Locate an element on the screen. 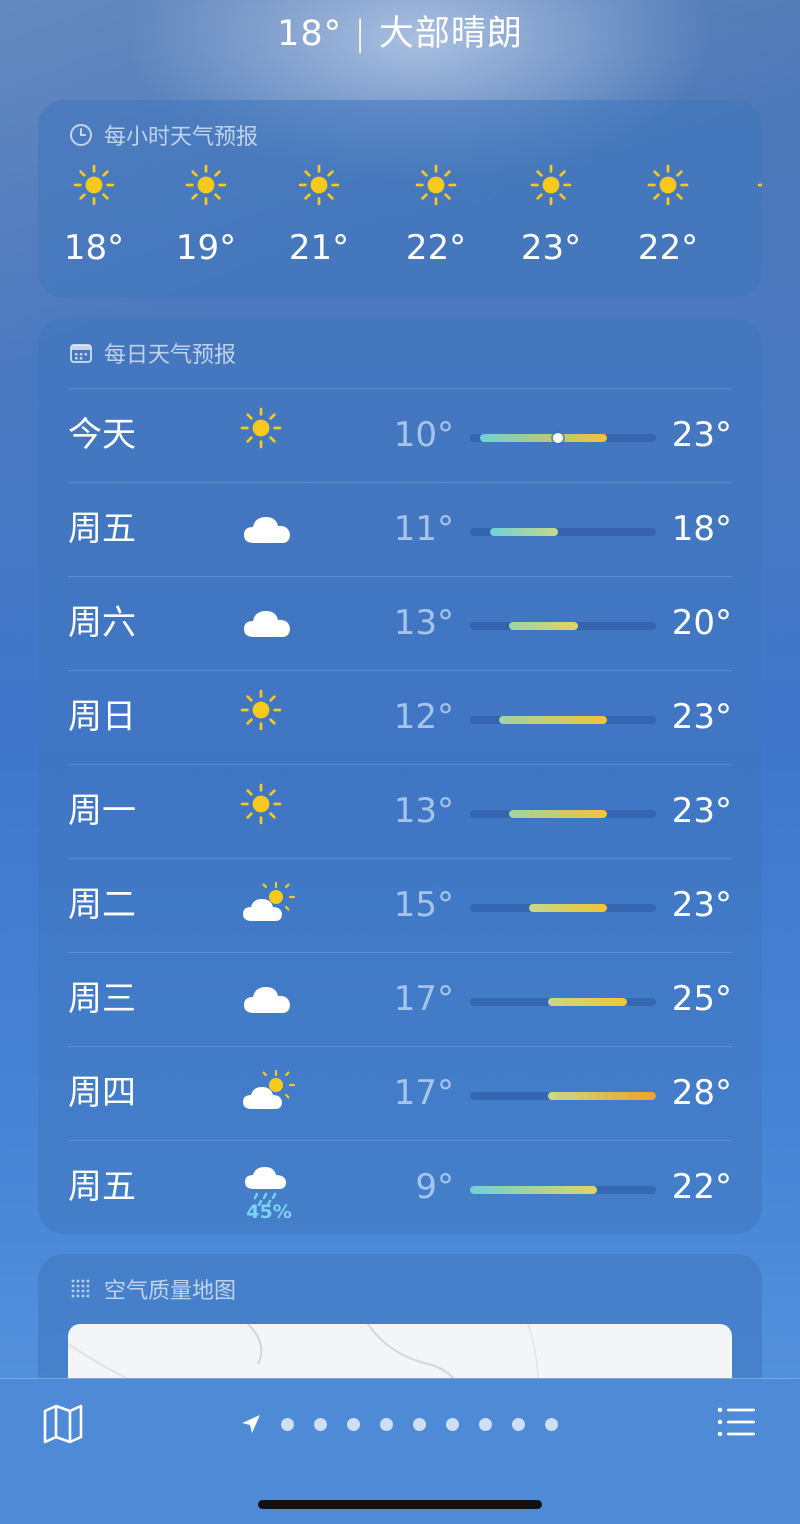 Image resolution: width=800 pixels, height=1524 pixels. hourly-item: 19° is located at coordinates (206, 216).